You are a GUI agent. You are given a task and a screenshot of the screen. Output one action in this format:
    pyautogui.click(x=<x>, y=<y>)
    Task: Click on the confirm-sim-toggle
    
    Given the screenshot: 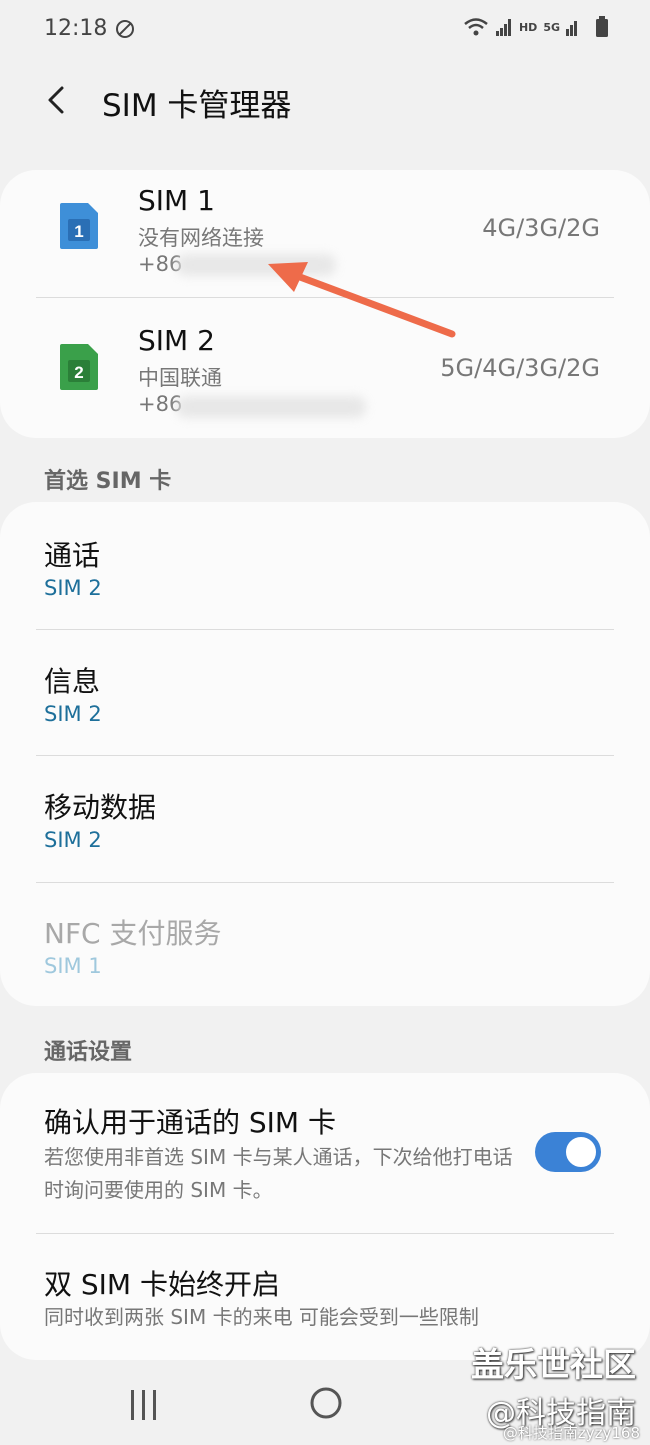 What is the action you would take?
    pyautogui.click(x=568, y=1152)
    